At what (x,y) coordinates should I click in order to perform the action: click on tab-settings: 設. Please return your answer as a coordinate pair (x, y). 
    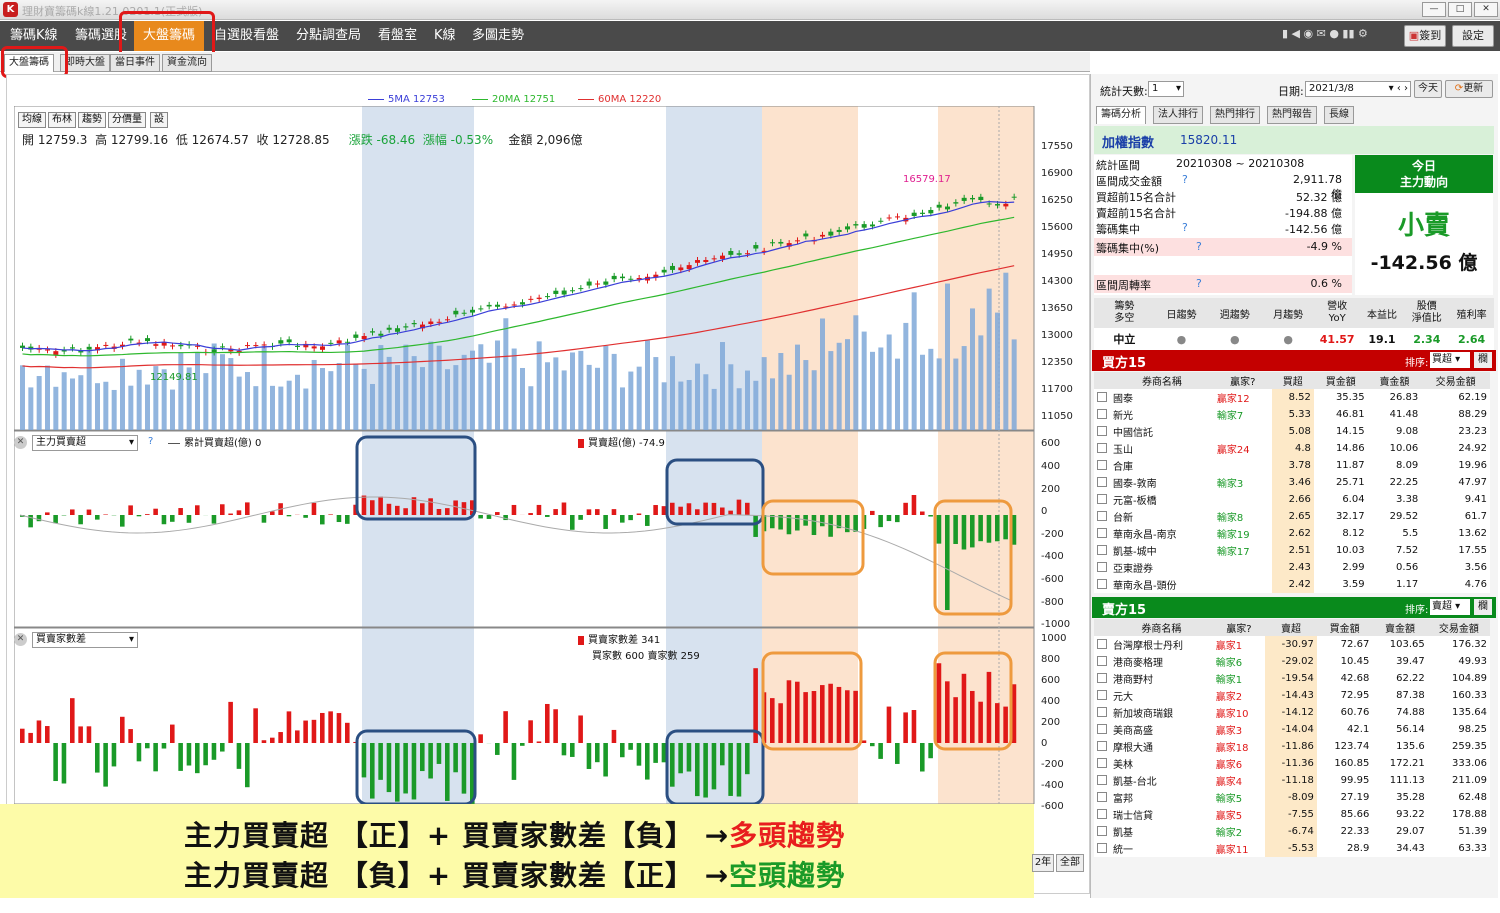
    Looking at the image, I should click on (159, 120).